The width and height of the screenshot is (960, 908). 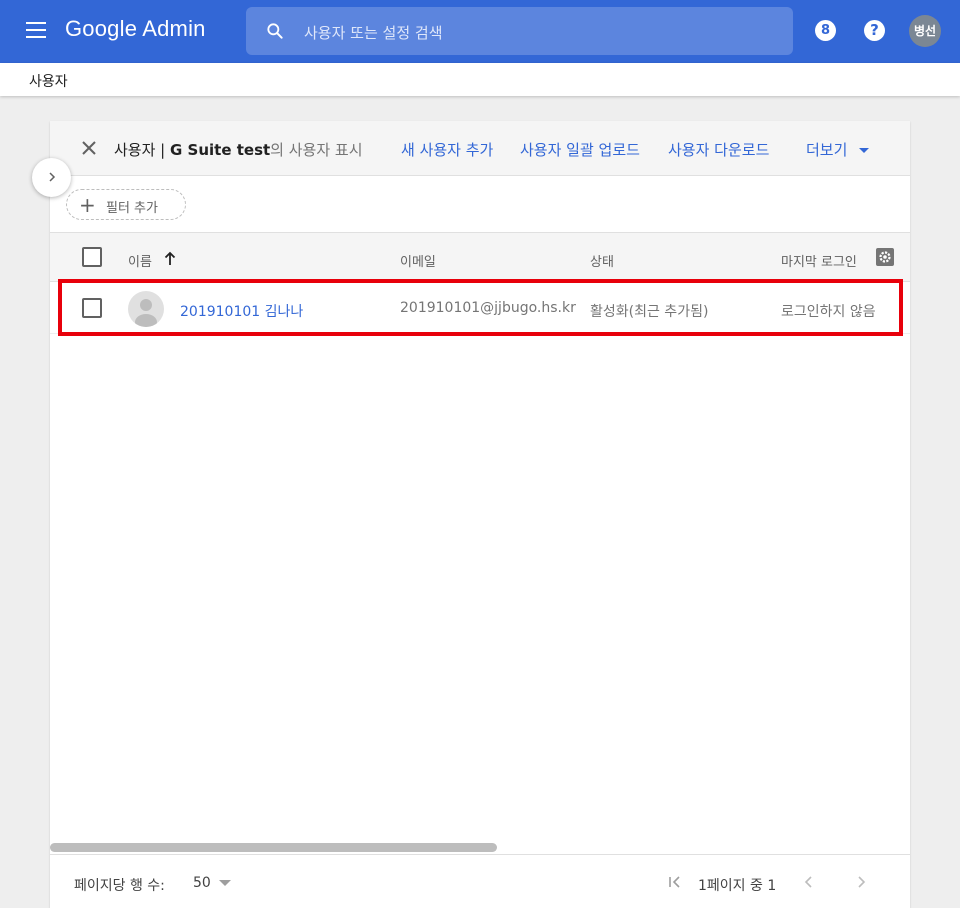 I want to click on apps-icon: 8, so click(x=825, y=30).